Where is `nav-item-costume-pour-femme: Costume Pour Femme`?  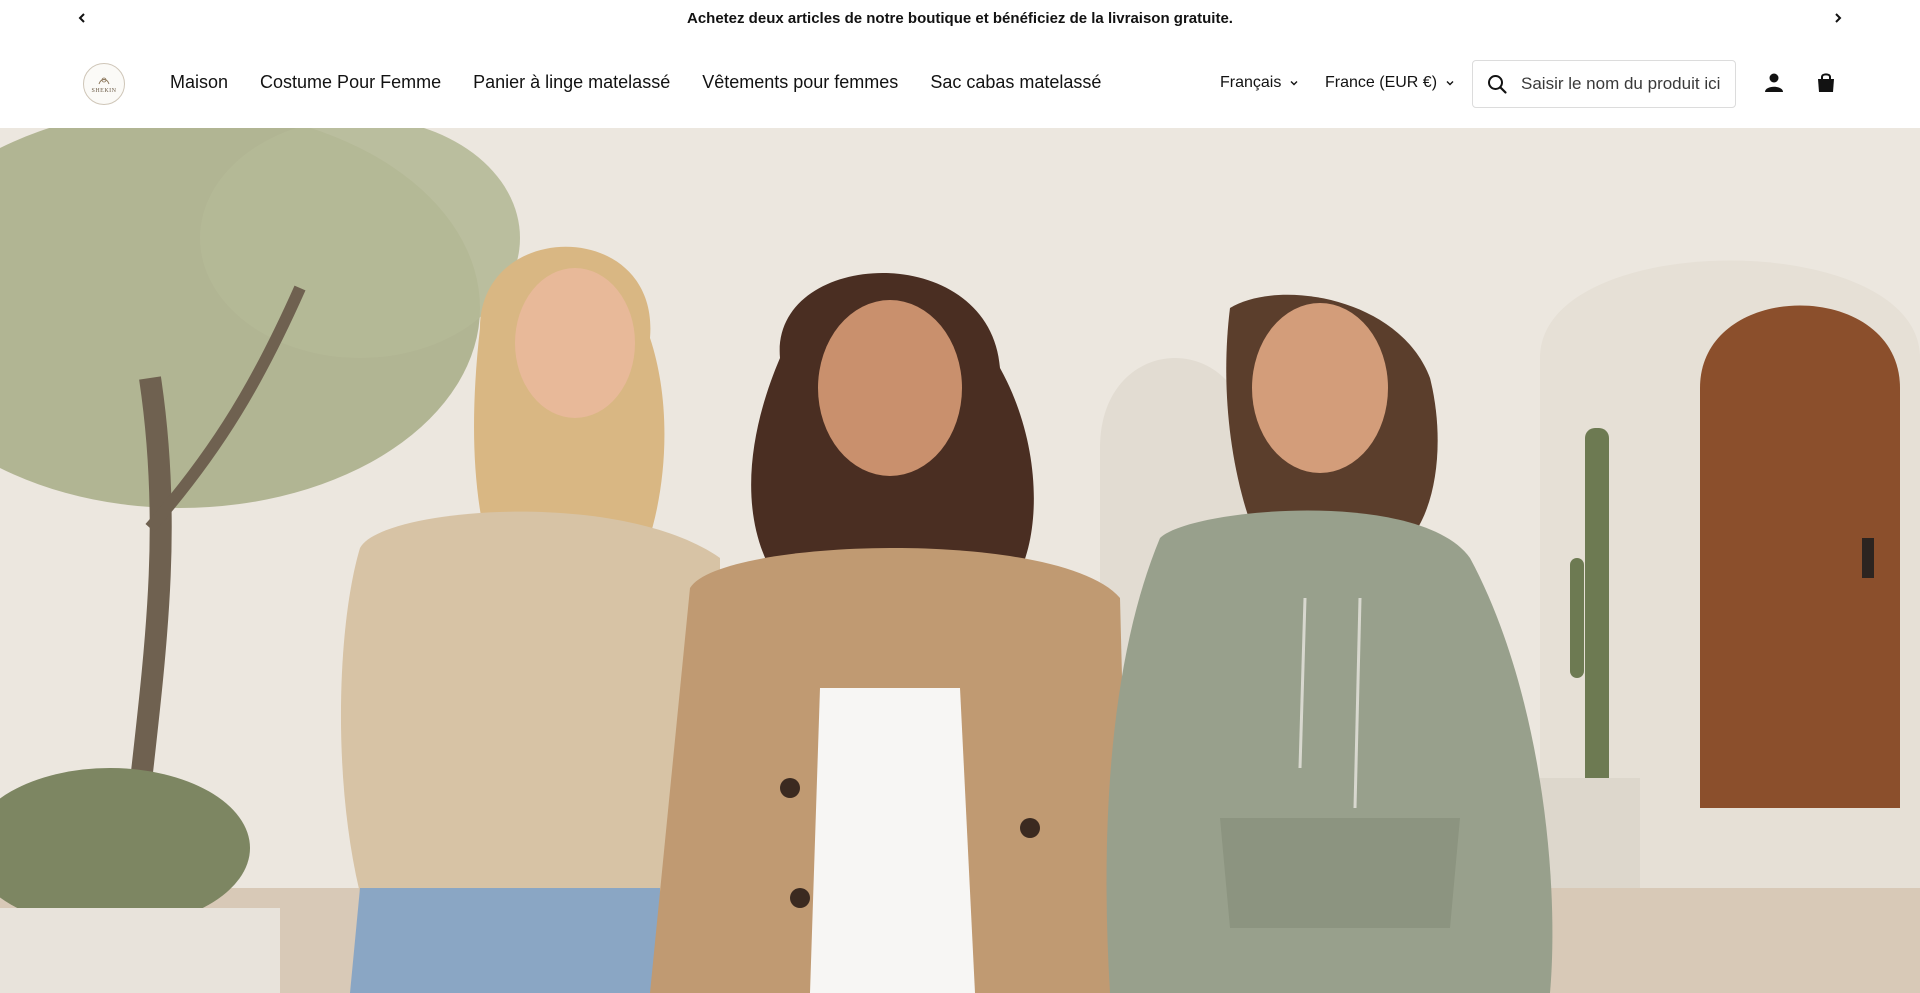 nav-item-costume-pour-femme: Costume Pour Femme is located at coordinates (350, 82).